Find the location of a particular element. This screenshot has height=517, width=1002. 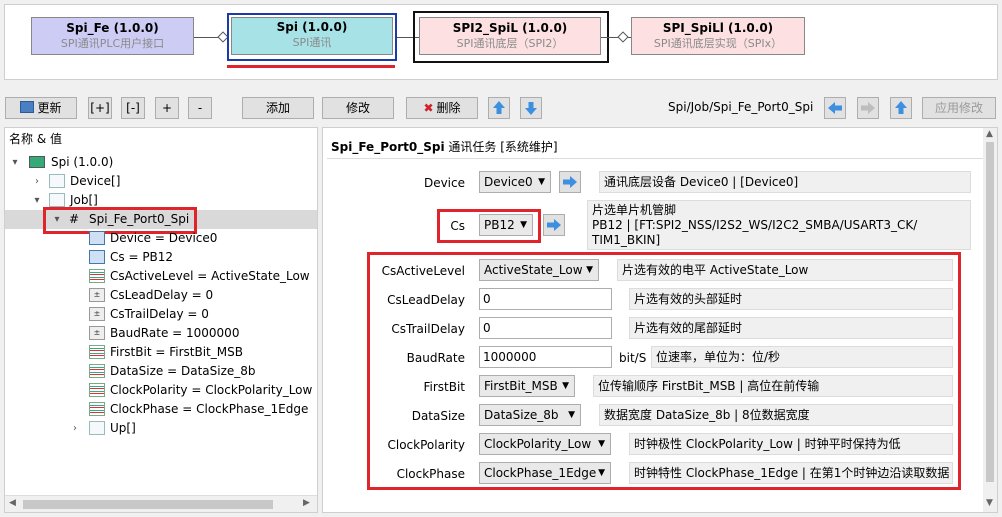

scroll-up-icon: ▲ is located at coordinates (989, 134).